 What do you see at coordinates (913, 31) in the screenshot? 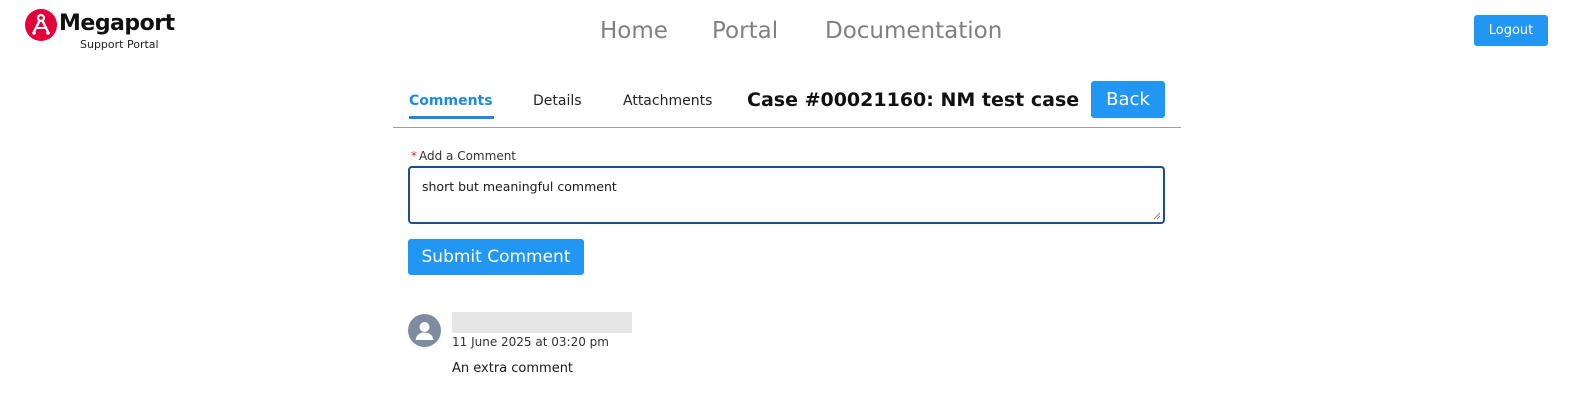
I see `nav-documentation: Documentation` at bounding box center [913, 31].